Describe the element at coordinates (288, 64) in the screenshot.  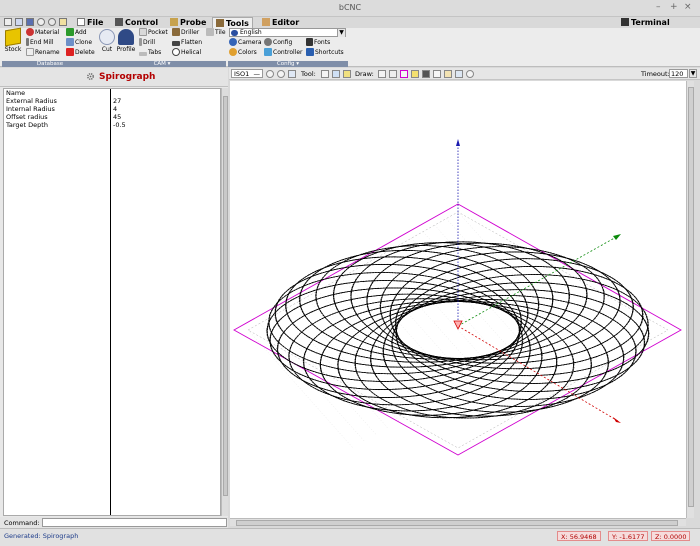
I see `config-group-label: Config ▾` at that location.